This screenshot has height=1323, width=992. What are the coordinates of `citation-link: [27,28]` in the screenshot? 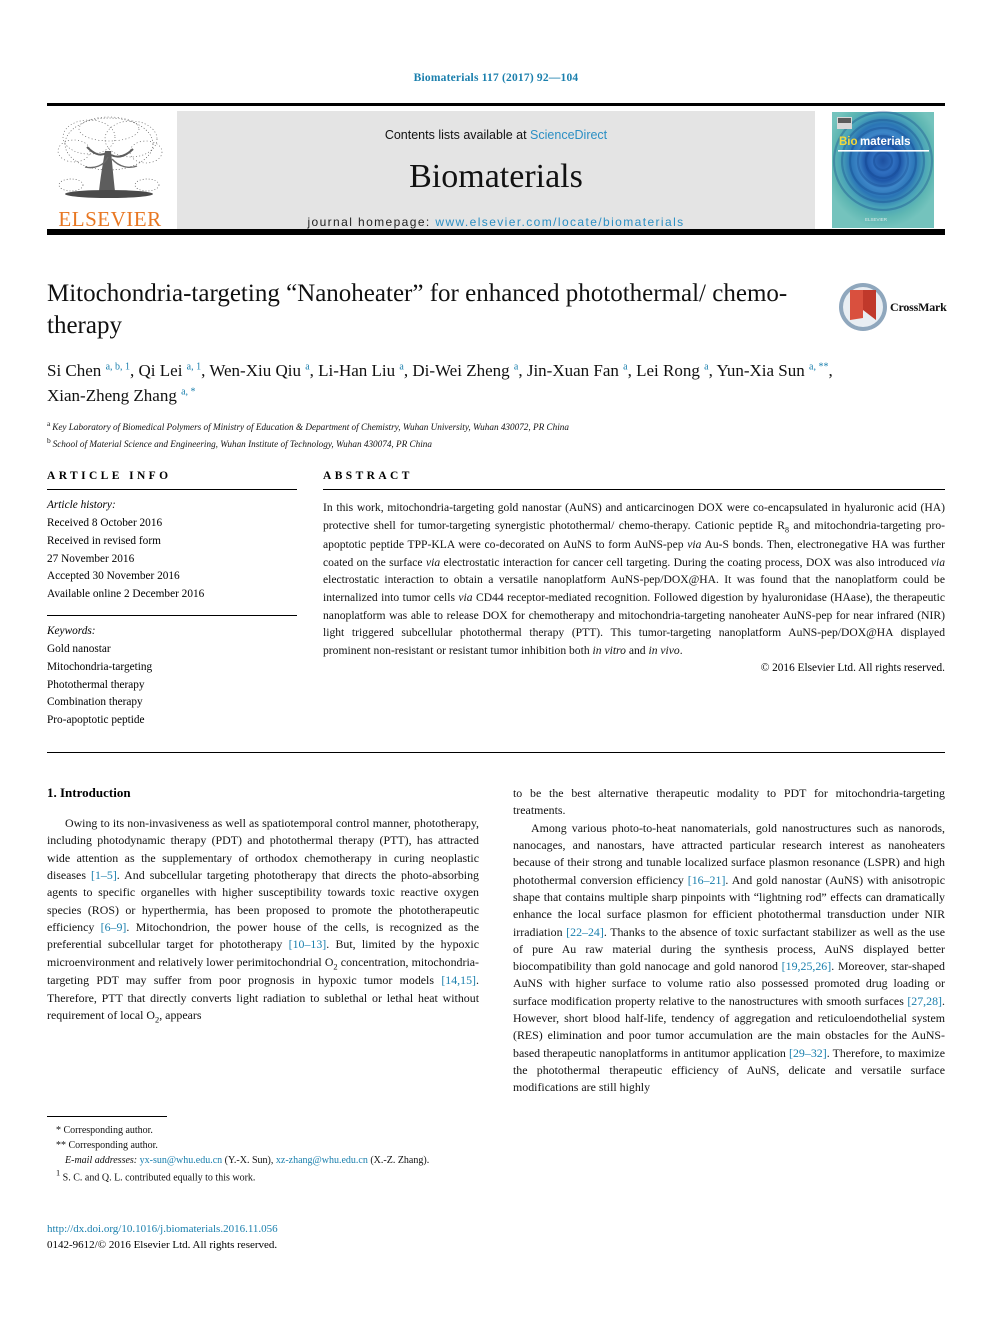 It's located at (924, 1001).